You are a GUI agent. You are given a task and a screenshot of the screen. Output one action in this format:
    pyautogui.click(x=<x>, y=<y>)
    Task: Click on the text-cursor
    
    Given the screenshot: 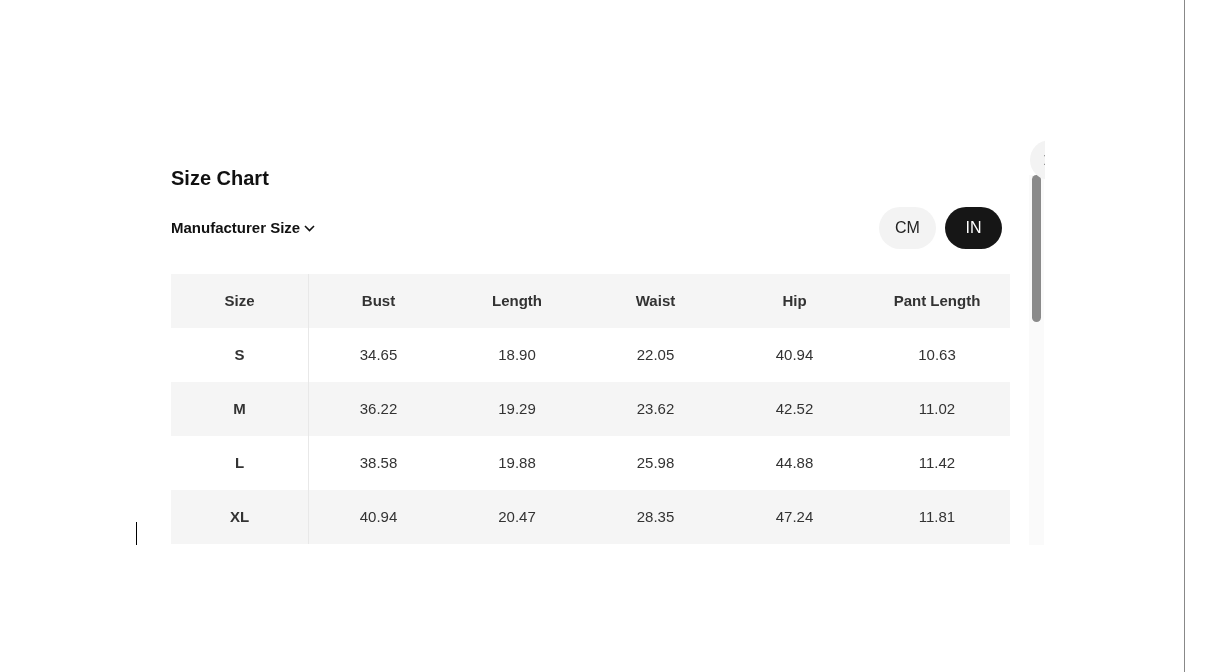 What is the action you would take?
    pyautogui.click(x=136, y=533)
    